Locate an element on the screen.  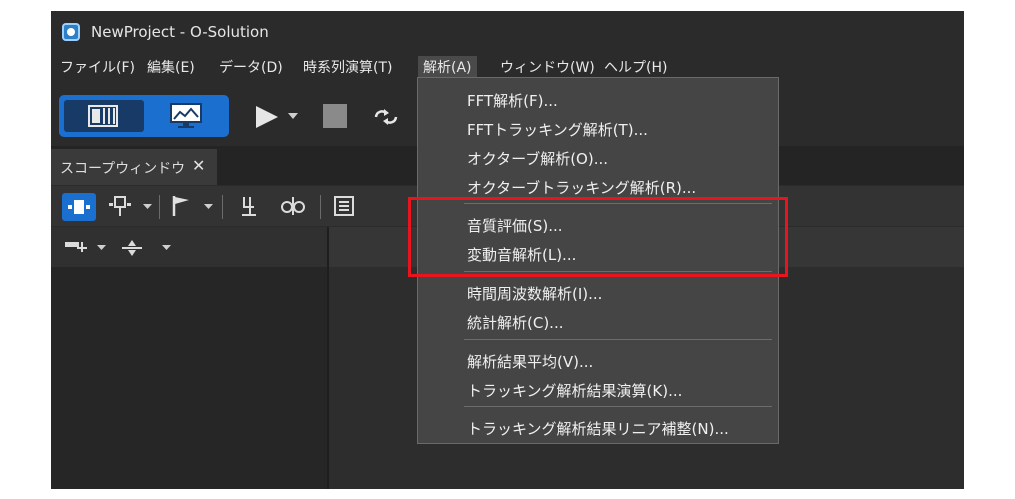
window-title: NewProject - O-Solution is located at coordinates (180, 32).